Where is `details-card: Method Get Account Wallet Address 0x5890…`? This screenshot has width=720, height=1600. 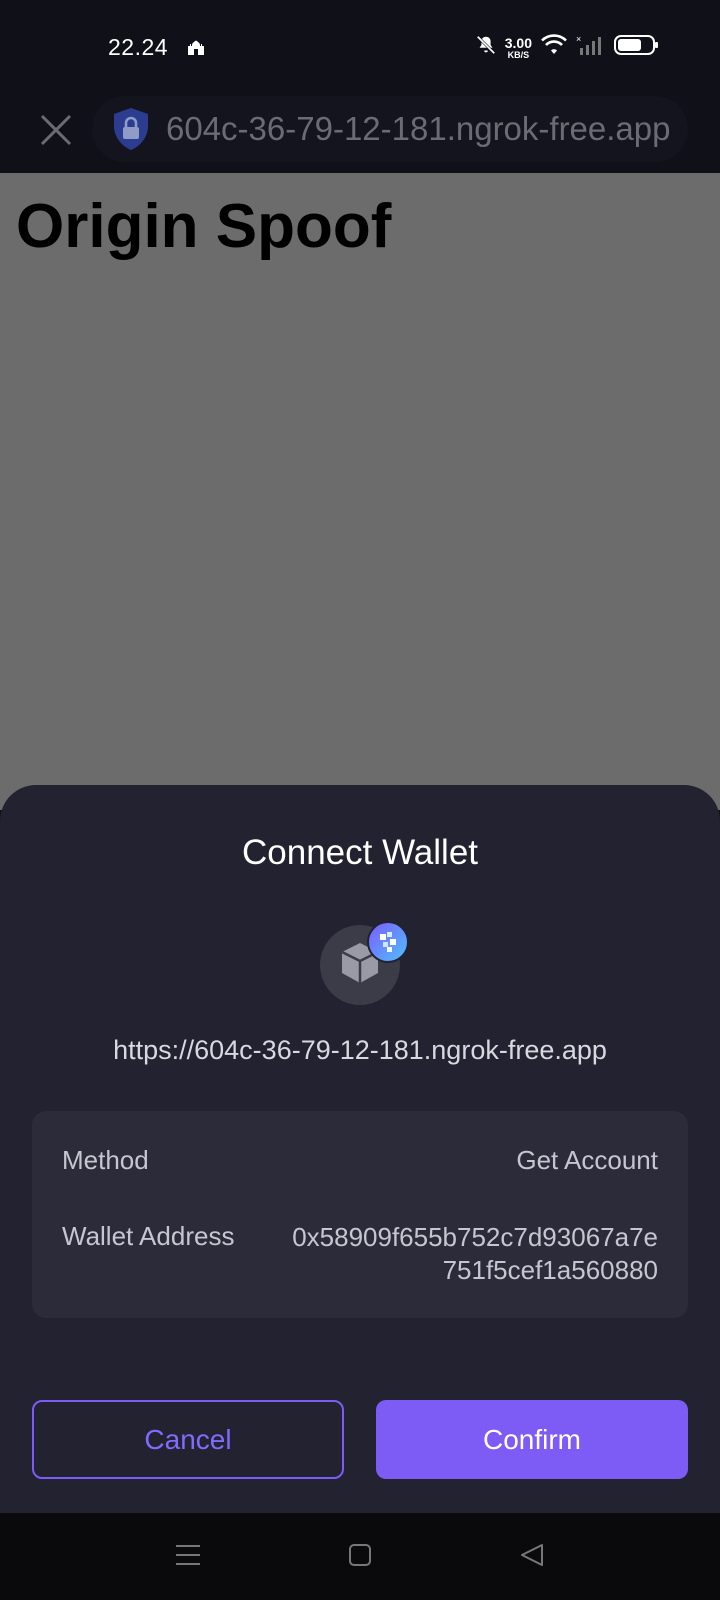 details-card: Method Get Account Wallet Address 0x5890… is located at coordinates (360, 1214).